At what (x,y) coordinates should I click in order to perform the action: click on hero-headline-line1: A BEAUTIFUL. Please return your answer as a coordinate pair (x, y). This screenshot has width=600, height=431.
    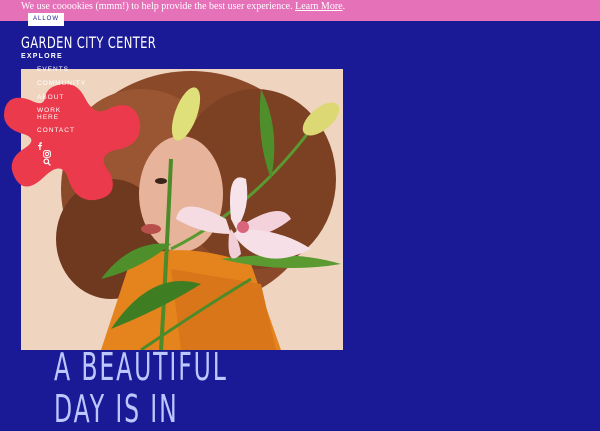
    Looking at the image, I should click on (141, 367).